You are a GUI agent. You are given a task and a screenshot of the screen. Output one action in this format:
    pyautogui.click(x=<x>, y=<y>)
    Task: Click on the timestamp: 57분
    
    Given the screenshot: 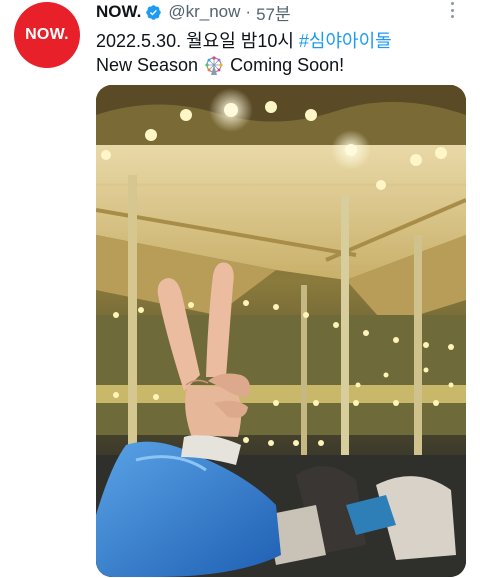 What is the action you would take?
    pyautogui.click(x=273, y=12)
    